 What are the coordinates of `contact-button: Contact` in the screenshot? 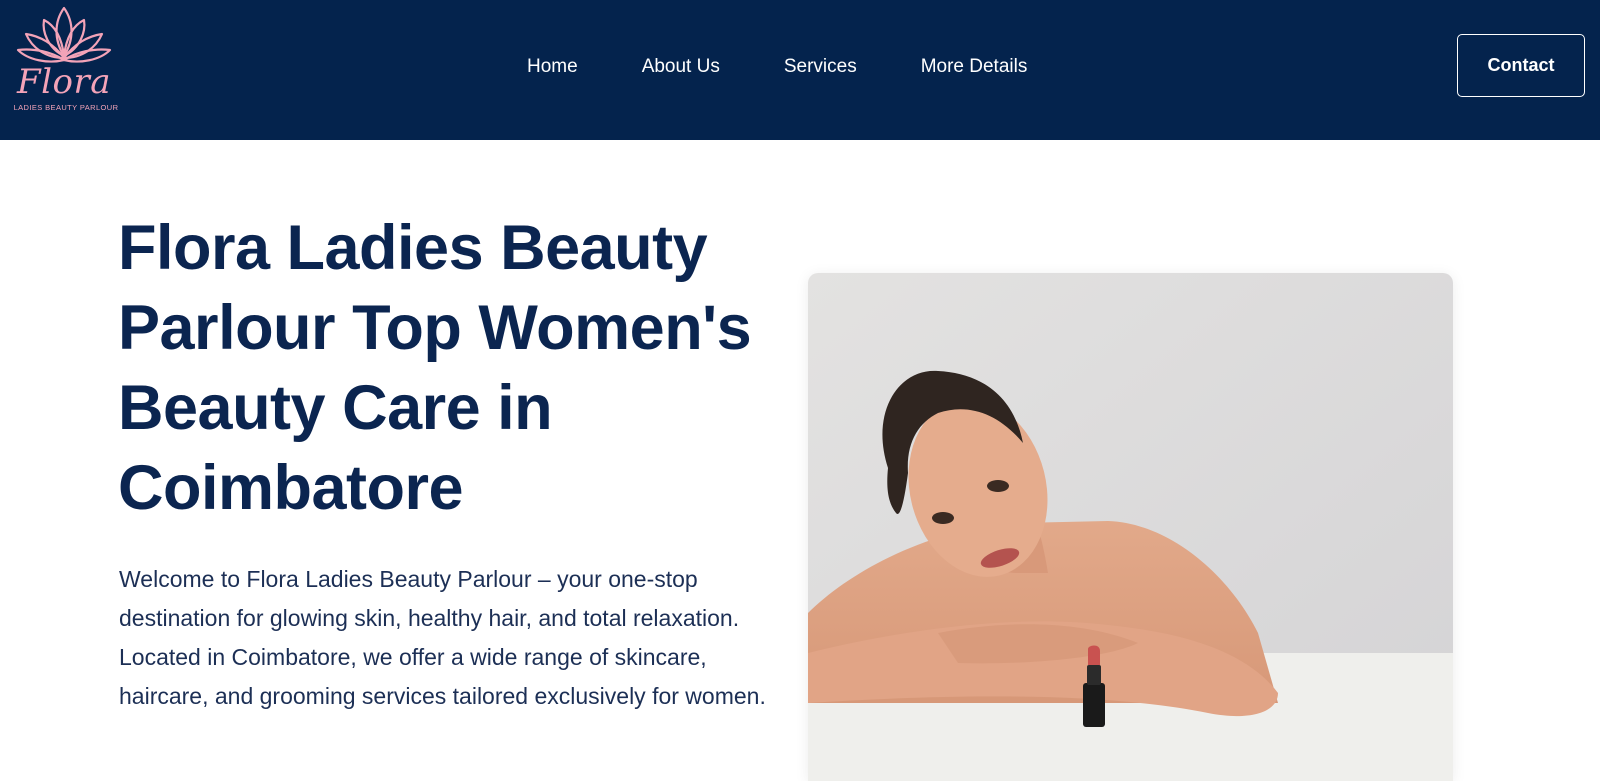 It's located at (1521, 65).